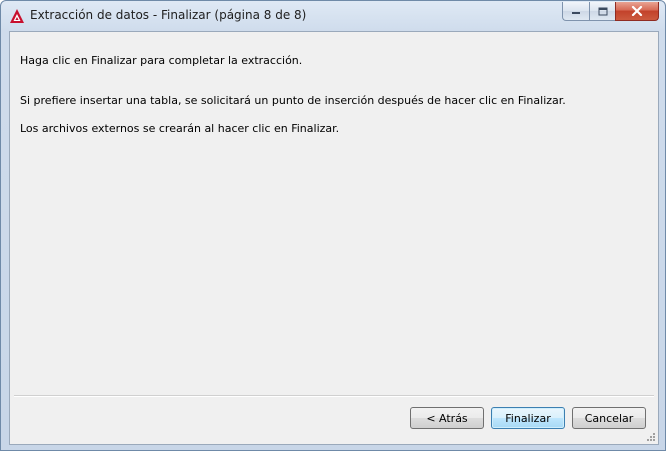  What do you see at coordinates (334, 396) in the screenshot?
I see `footer-divider` at bounding box center [334, 396].